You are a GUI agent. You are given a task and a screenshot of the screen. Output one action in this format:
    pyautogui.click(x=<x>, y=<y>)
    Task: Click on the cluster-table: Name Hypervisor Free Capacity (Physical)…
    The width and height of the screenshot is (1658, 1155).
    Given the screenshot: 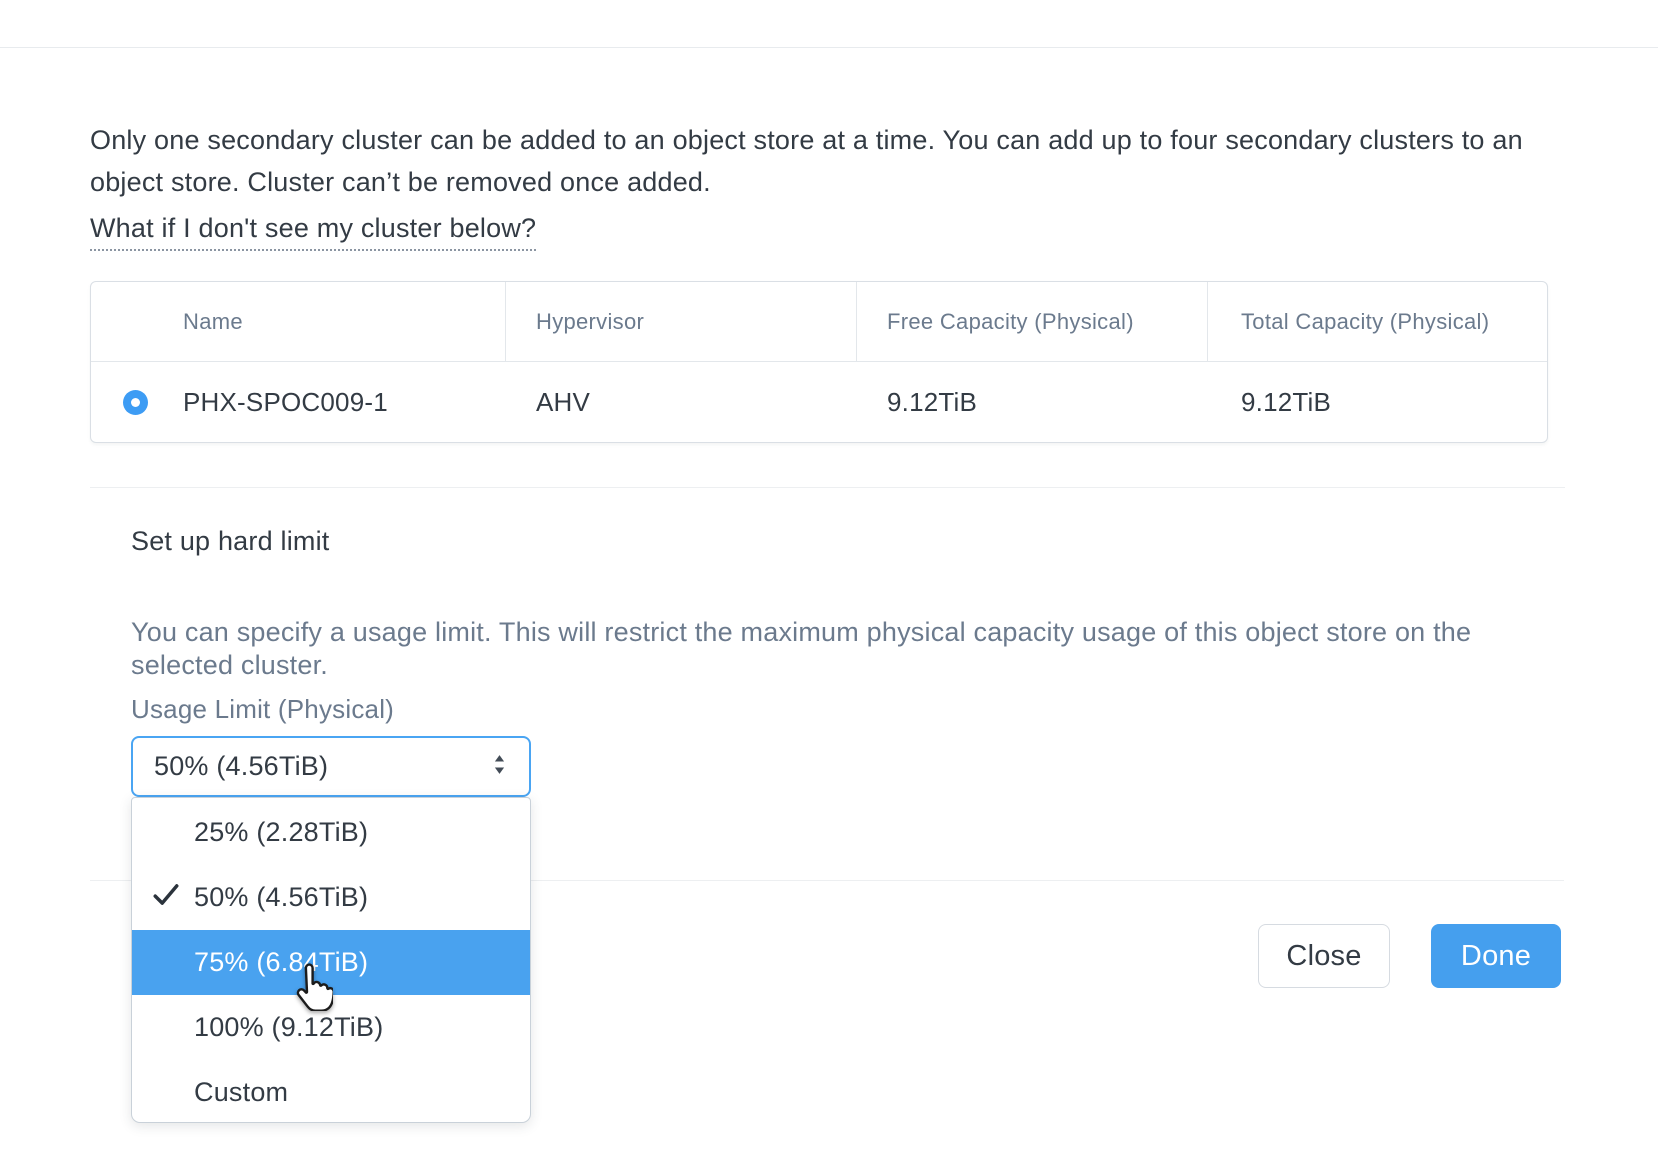 What is the action you would take?
    pyautogui.click(x=819, y=362)
    